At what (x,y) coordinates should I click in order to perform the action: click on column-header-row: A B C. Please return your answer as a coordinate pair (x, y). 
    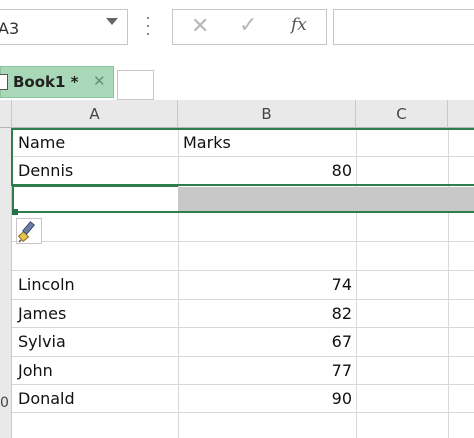
    Looking at the image, I should click on (237, 114).